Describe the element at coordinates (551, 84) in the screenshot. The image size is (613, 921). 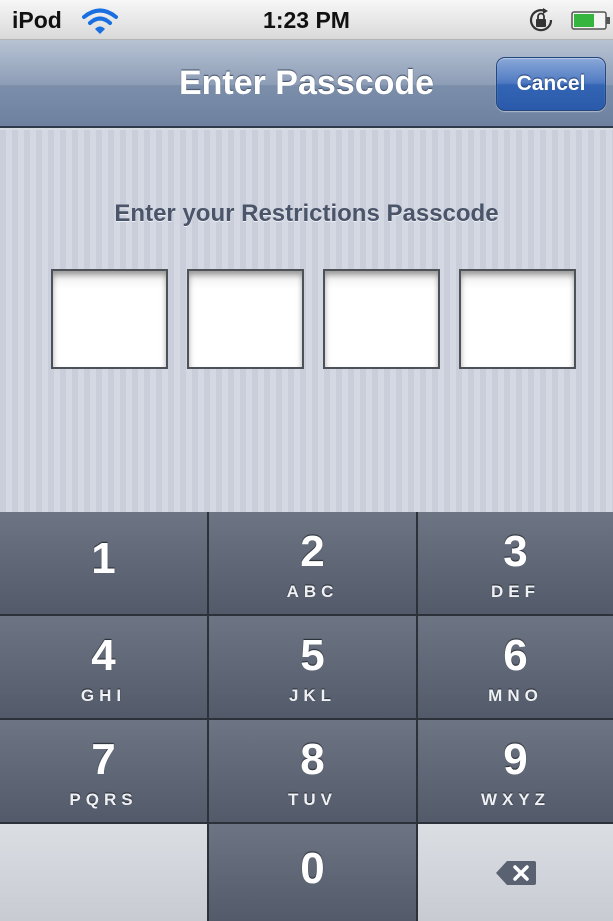
I see `cancel-button: Cancel` at that location.